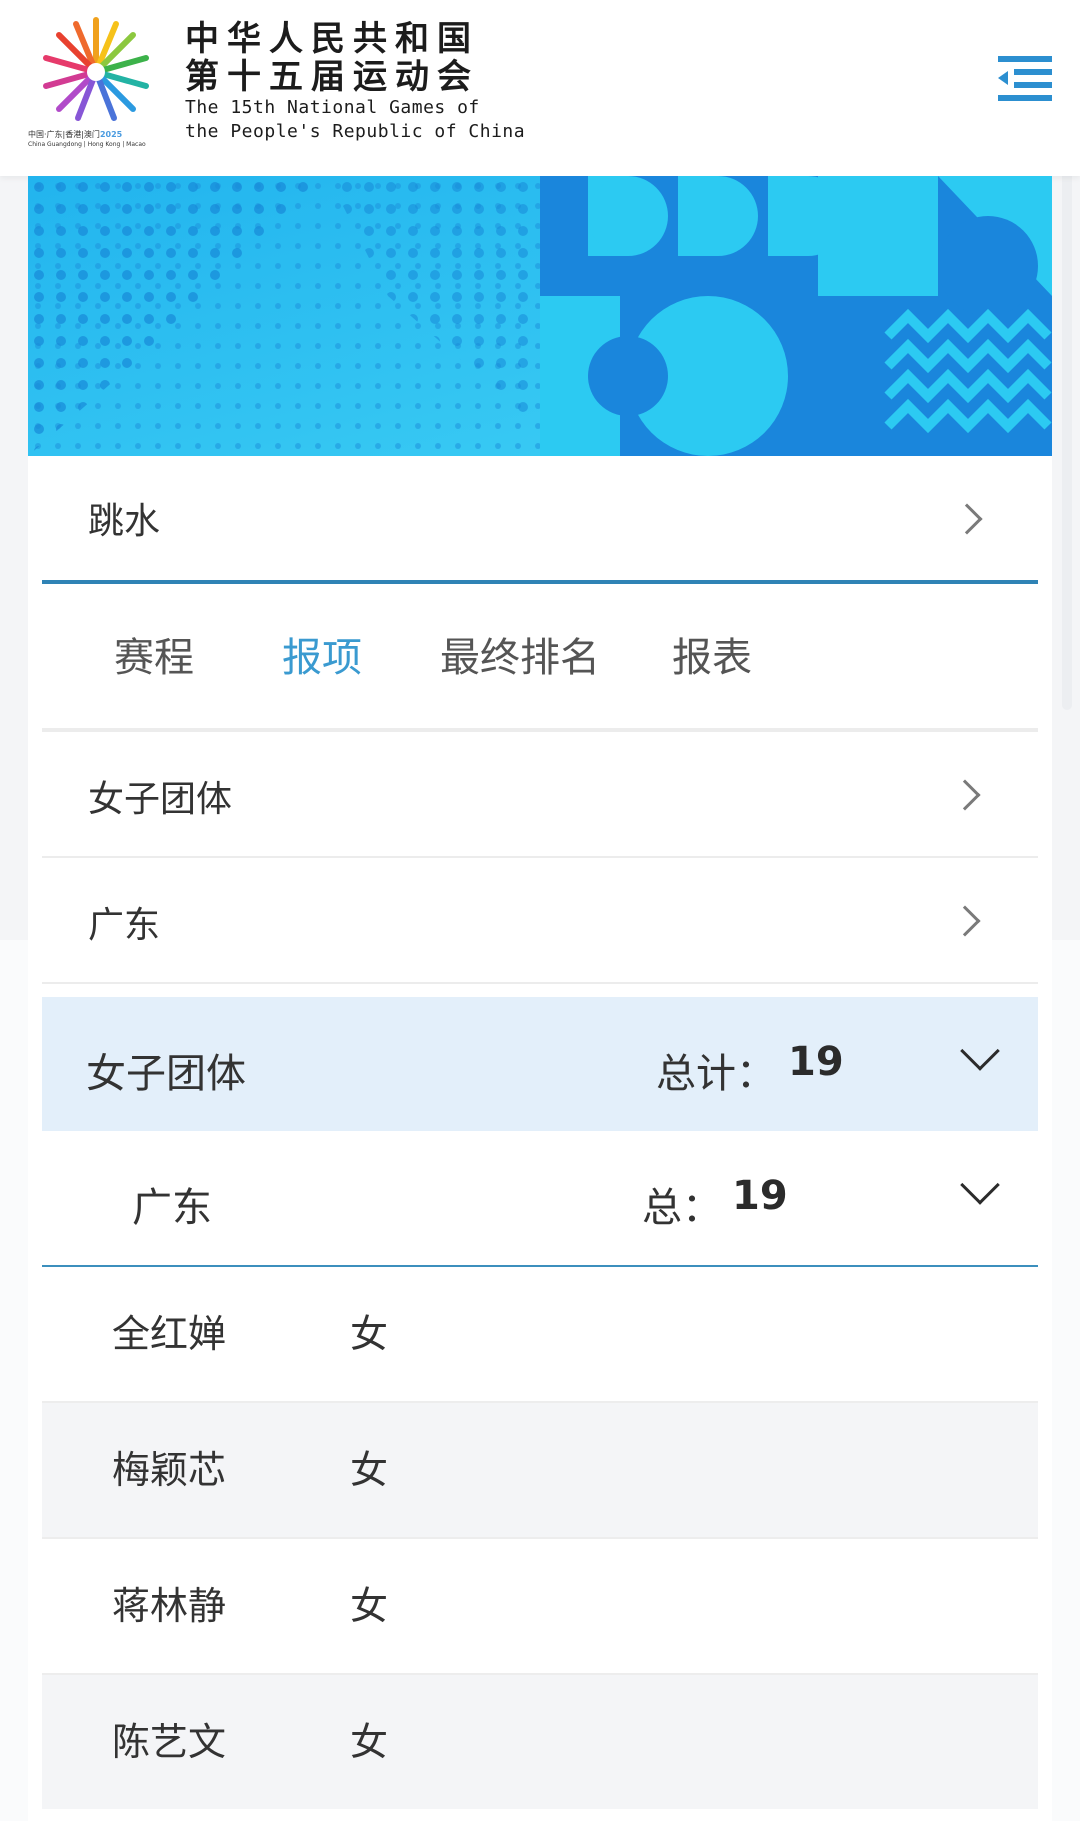  Describe the element at coordinates (111, 134) in the screenshot. I see `logo-caption-year: 2025` at that location.